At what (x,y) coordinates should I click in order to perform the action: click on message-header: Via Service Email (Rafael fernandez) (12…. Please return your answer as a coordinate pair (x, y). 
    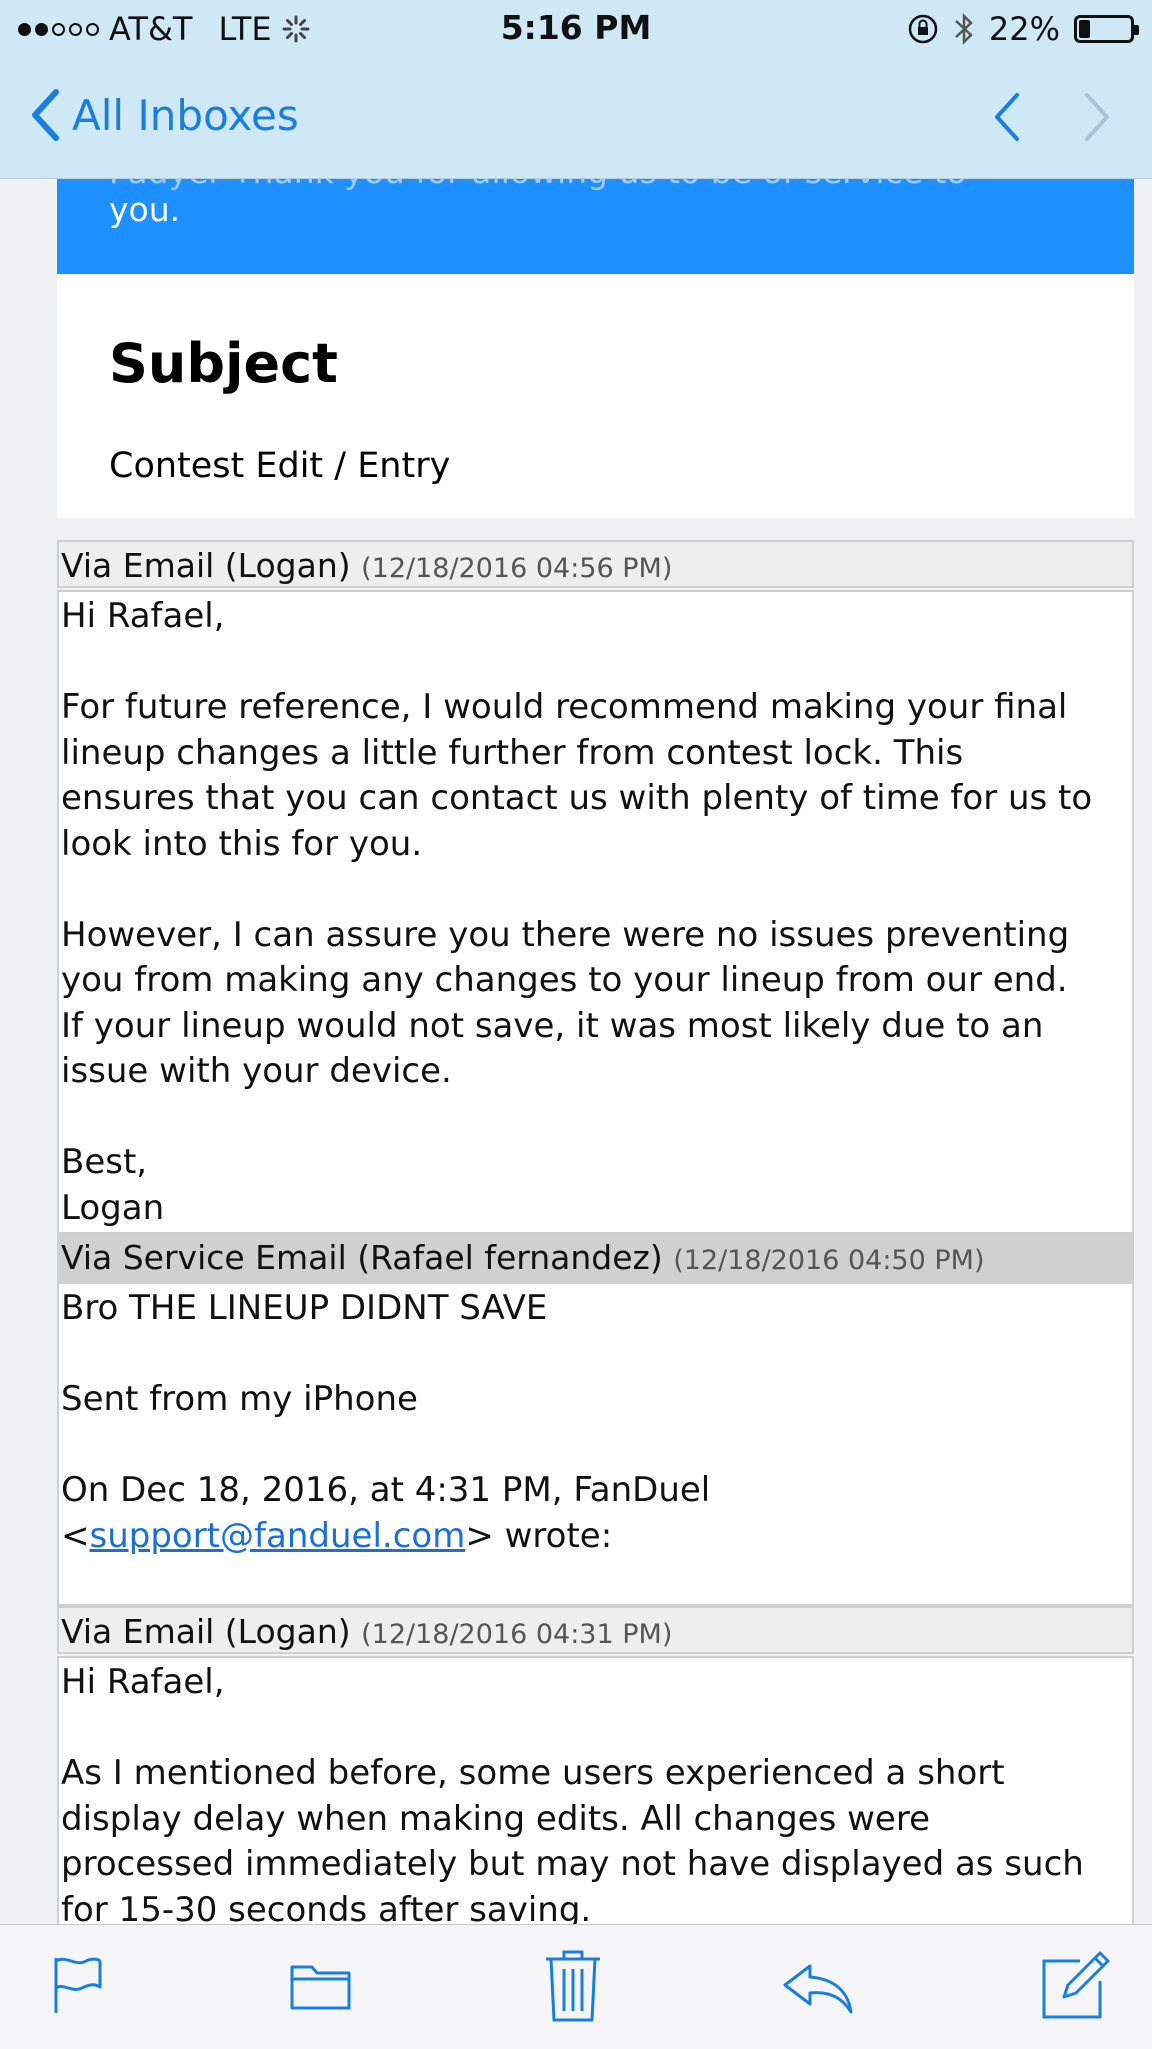
    Looking at the image, I should click on (595, 1258).